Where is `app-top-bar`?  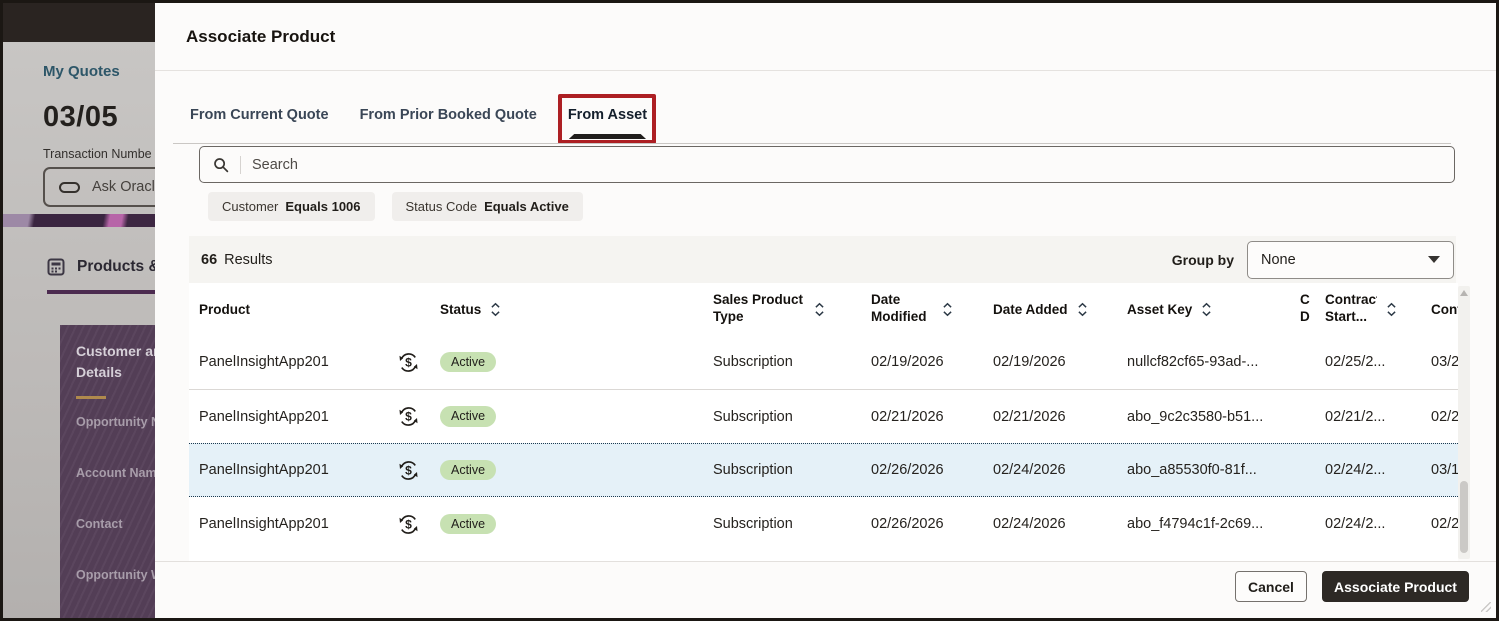
app-top-bar is located at coordinates (79, 22).